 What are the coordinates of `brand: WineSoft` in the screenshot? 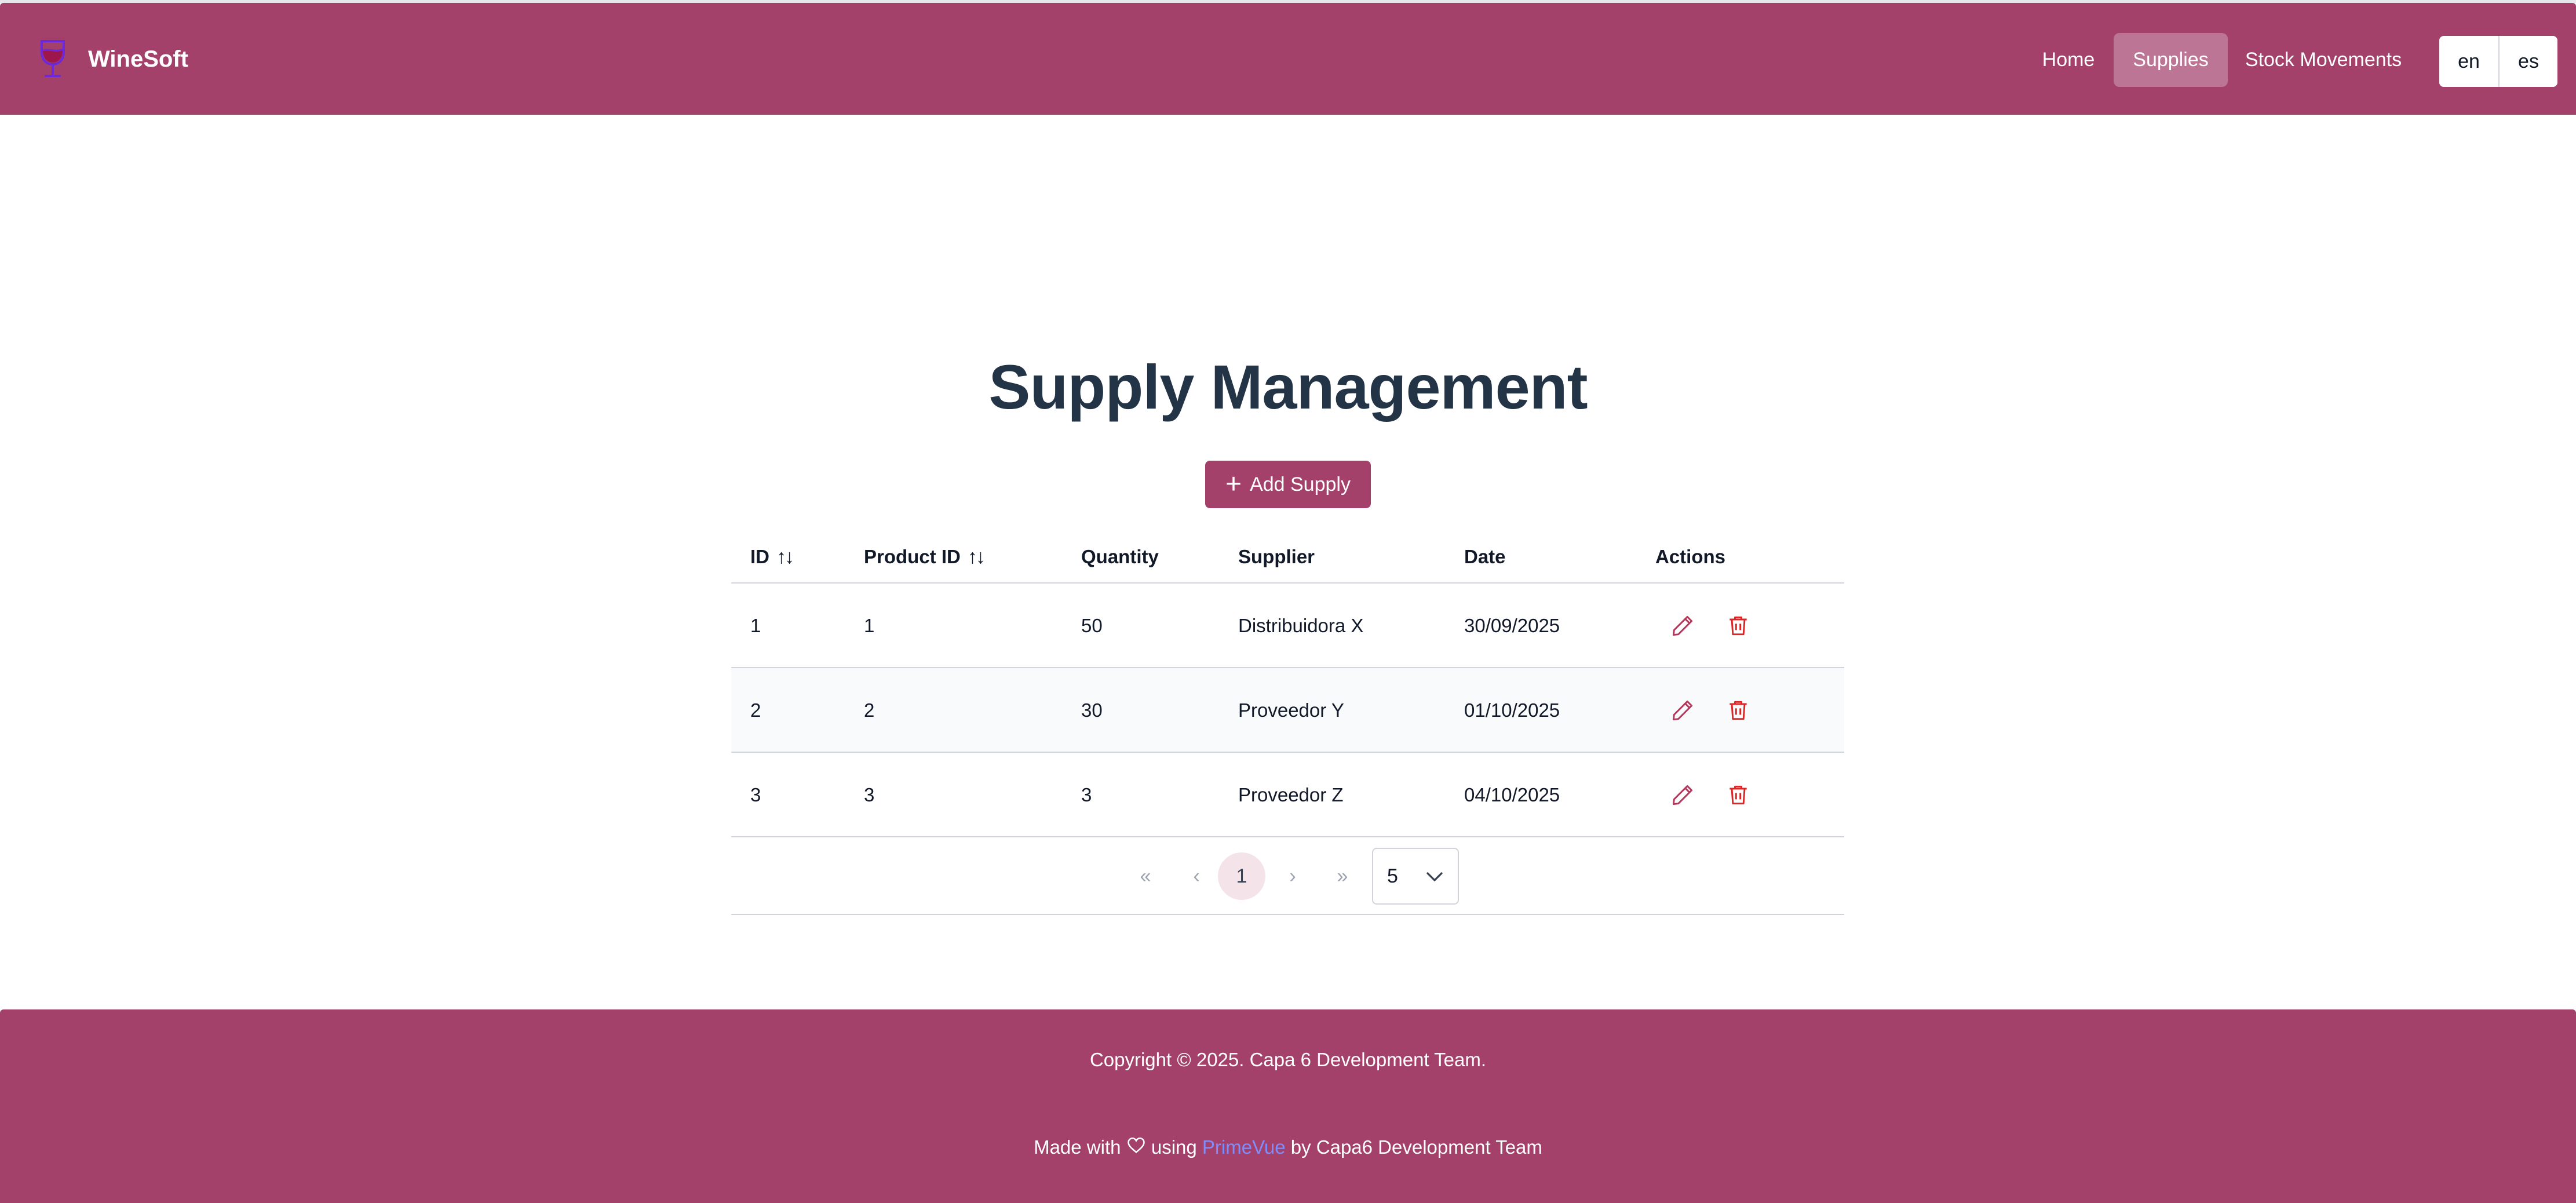 It's located at (112, 59).